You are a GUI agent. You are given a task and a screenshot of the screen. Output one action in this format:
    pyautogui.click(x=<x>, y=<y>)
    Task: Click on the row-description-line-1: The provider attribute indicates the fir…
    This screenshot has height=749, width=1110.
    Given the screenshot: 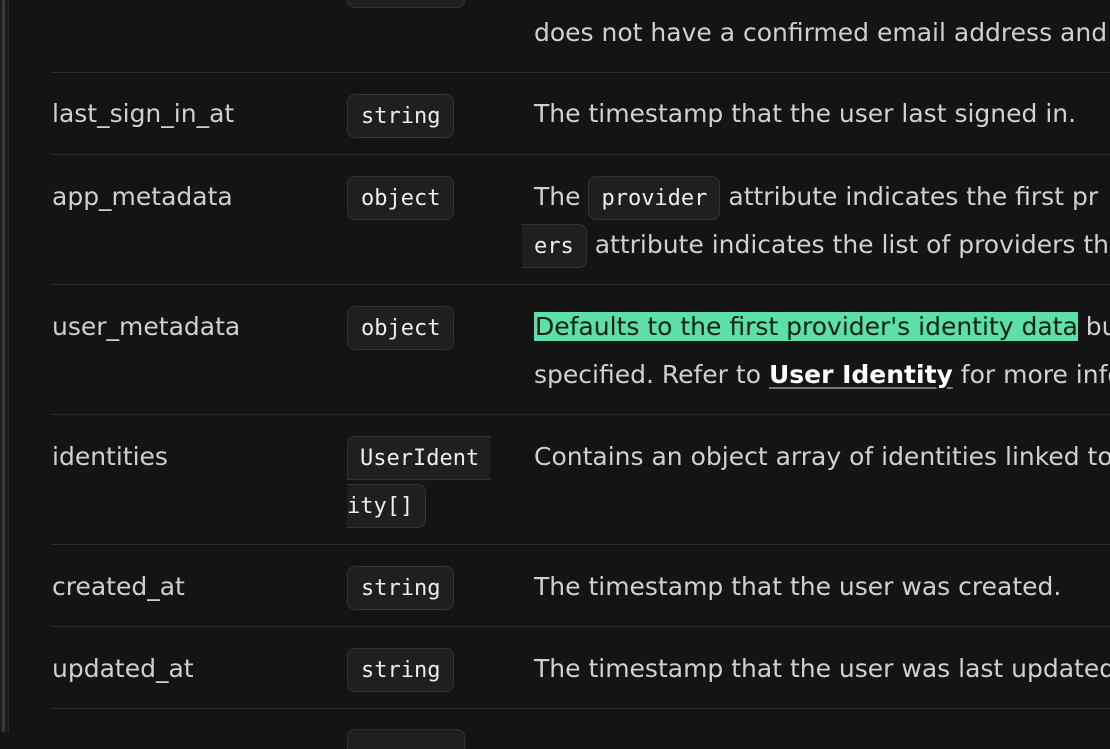 What is the action you would take?
    pyautogui.click(x=816, y=197)
    